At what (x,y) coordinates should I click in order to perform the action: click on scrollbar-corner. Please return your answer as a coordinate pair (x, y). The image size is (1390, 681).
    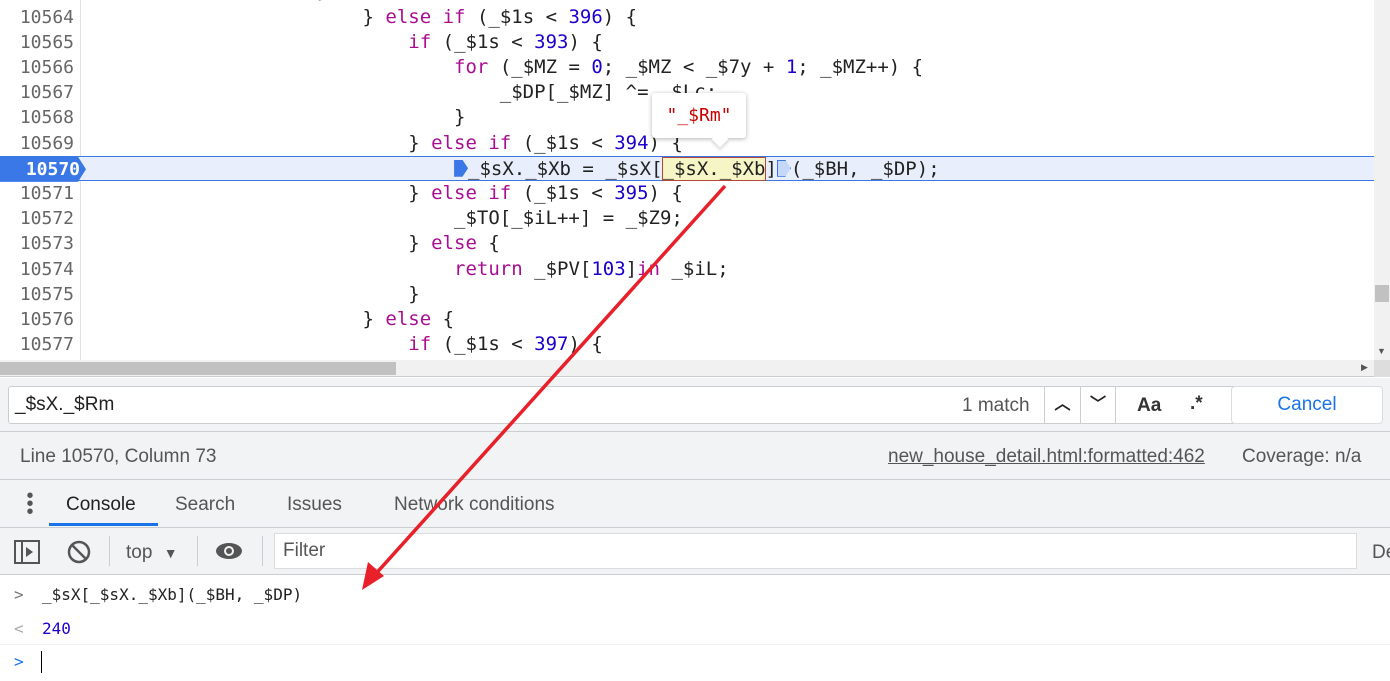
    Looking at the image, I should click on (1382, 368).